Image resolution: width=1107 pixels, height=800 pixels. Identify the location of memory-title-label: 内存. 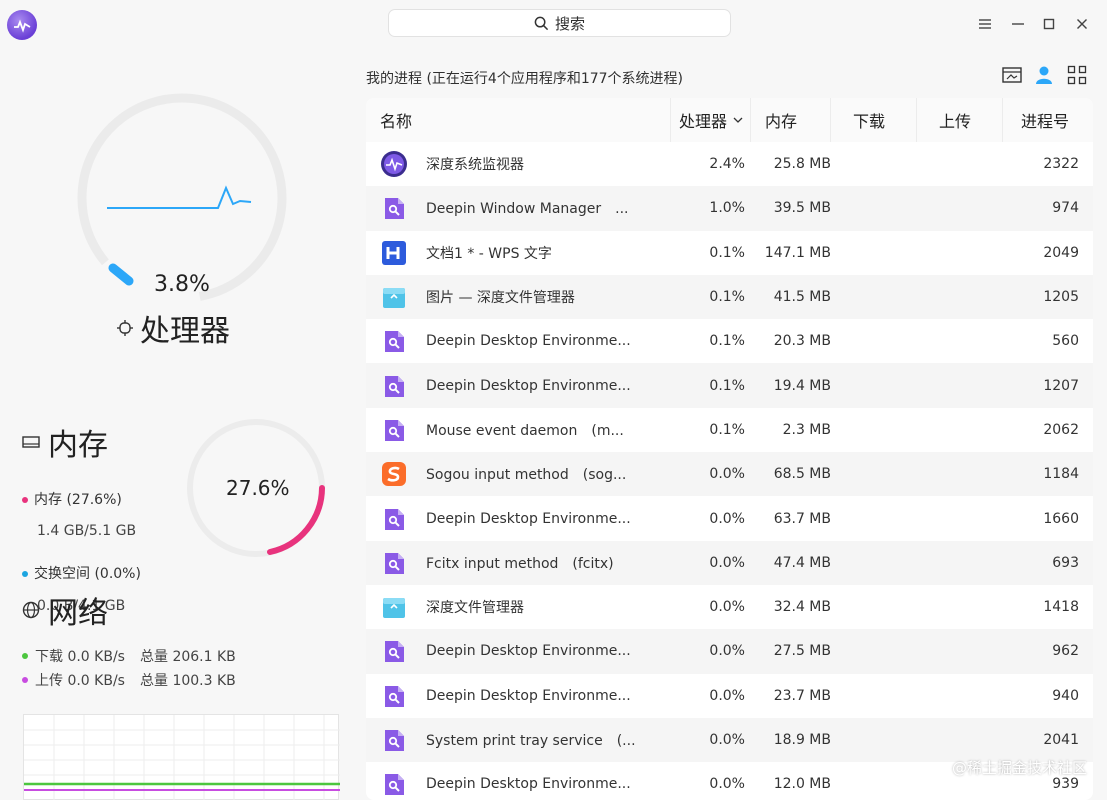
(78, 445).